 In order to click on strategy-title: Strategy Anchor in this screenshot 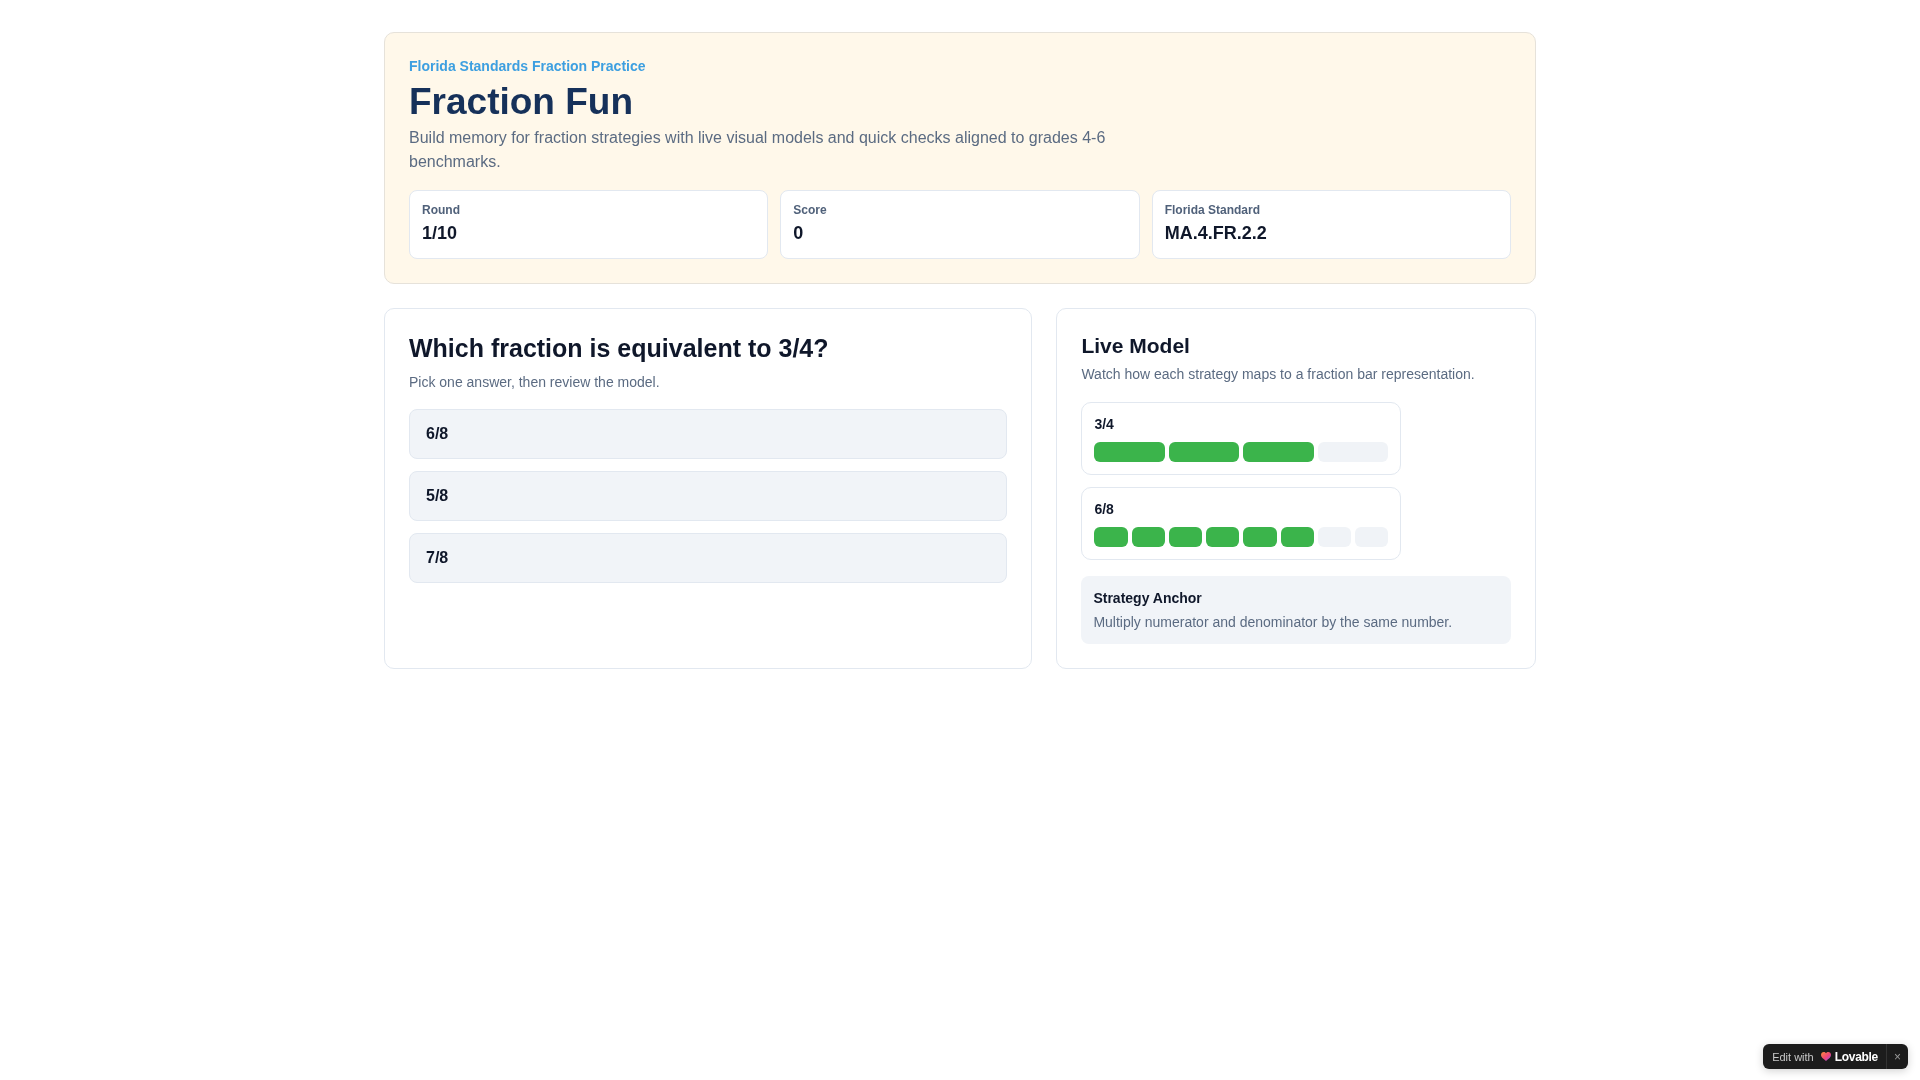, I will do `click(1148, 598)`.